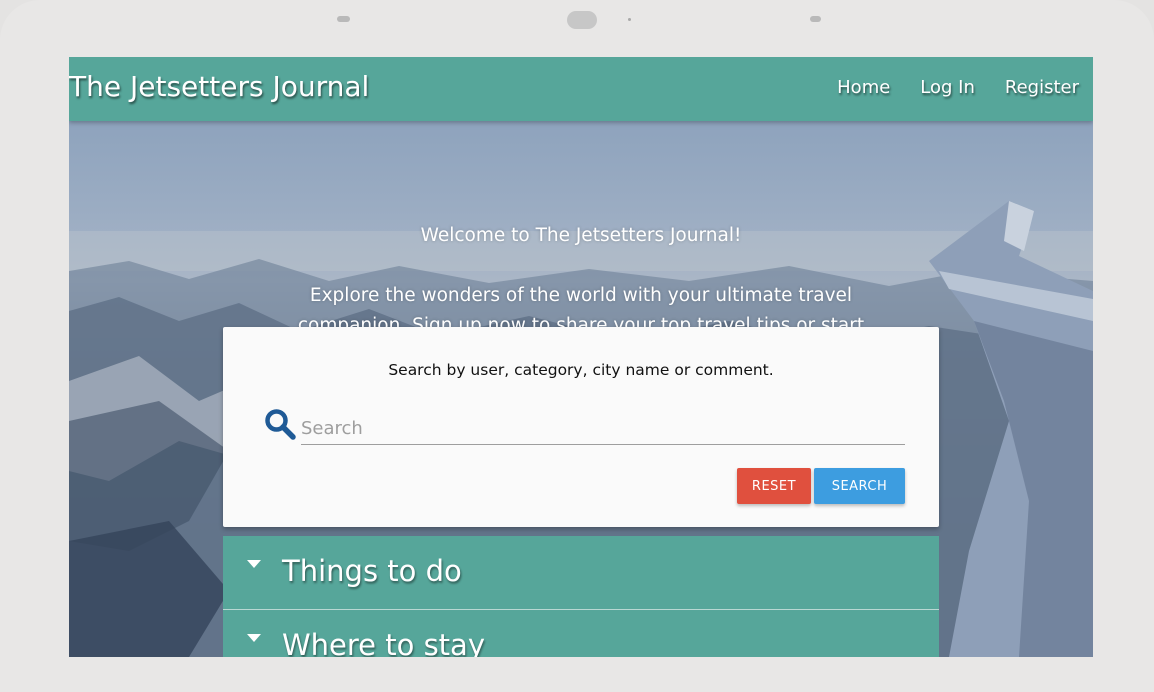  Describe the element at coordinates (1042, 87) in the screenshot. I see `nav-register-link: Register` at that location.